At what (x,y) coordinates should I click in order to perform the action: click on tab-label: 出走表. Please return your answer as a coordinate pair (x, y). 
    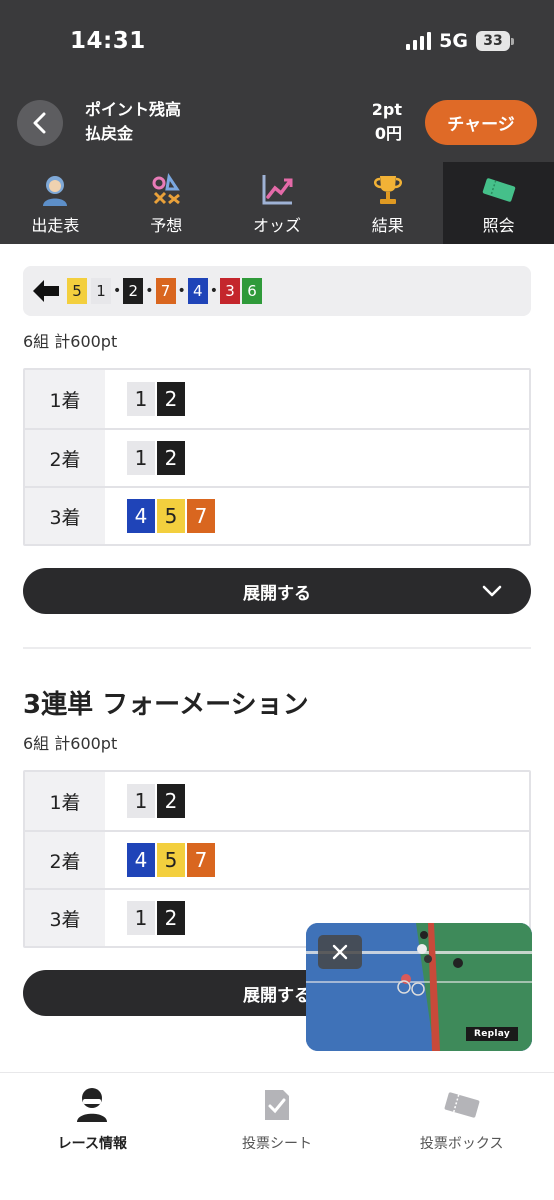
    Looking at the image, I should click on (55, 225).